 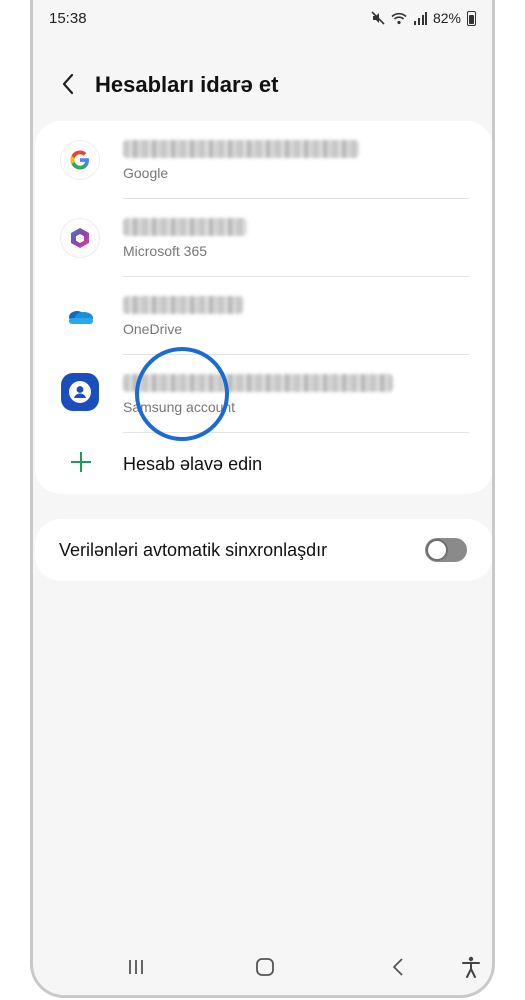 I want to click on recent-apps-icon, so click(x=136, y=967).